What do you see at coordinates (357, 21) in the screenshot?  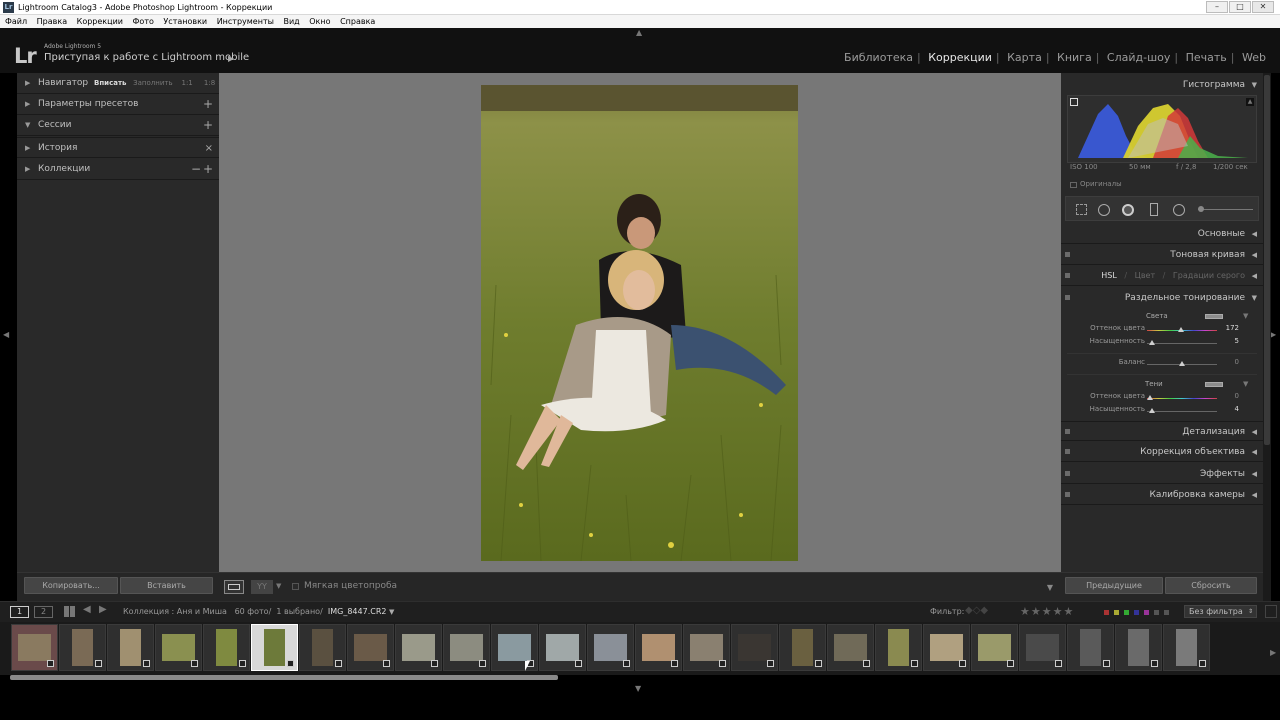 I see `menu-help: Справка` at bounding box center [357, 21].